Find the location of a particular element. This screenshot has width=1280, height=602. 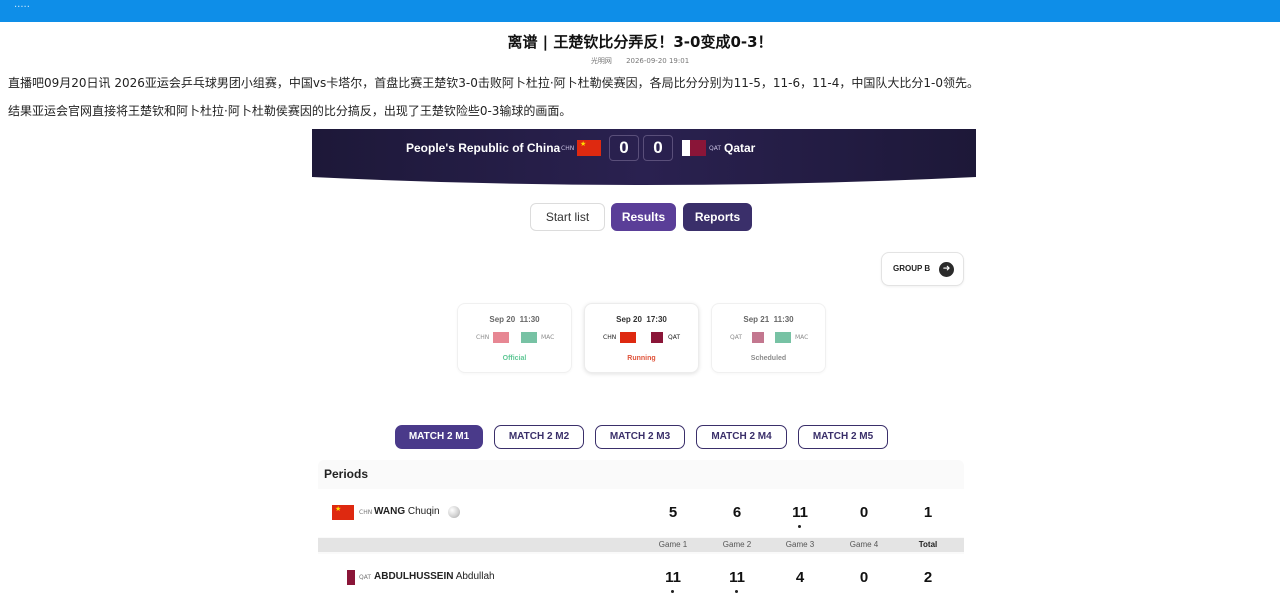

match-status: Official is located at coordinates (514, 358).